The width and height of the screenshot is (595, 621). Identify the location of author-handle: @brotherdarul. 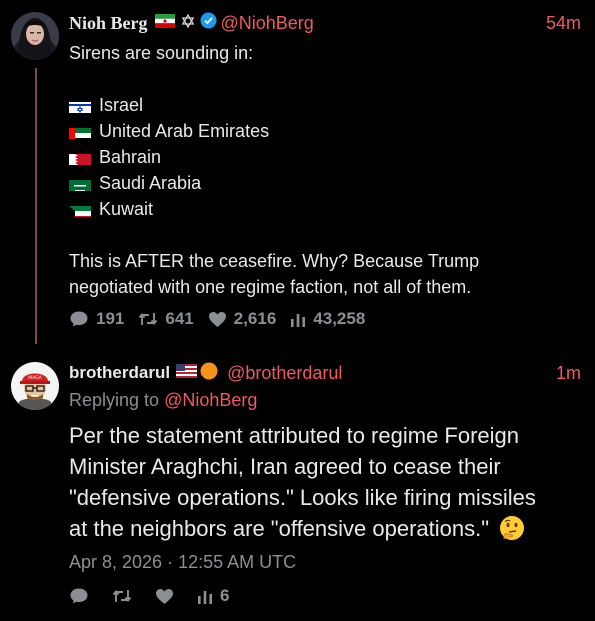
(284, 373).